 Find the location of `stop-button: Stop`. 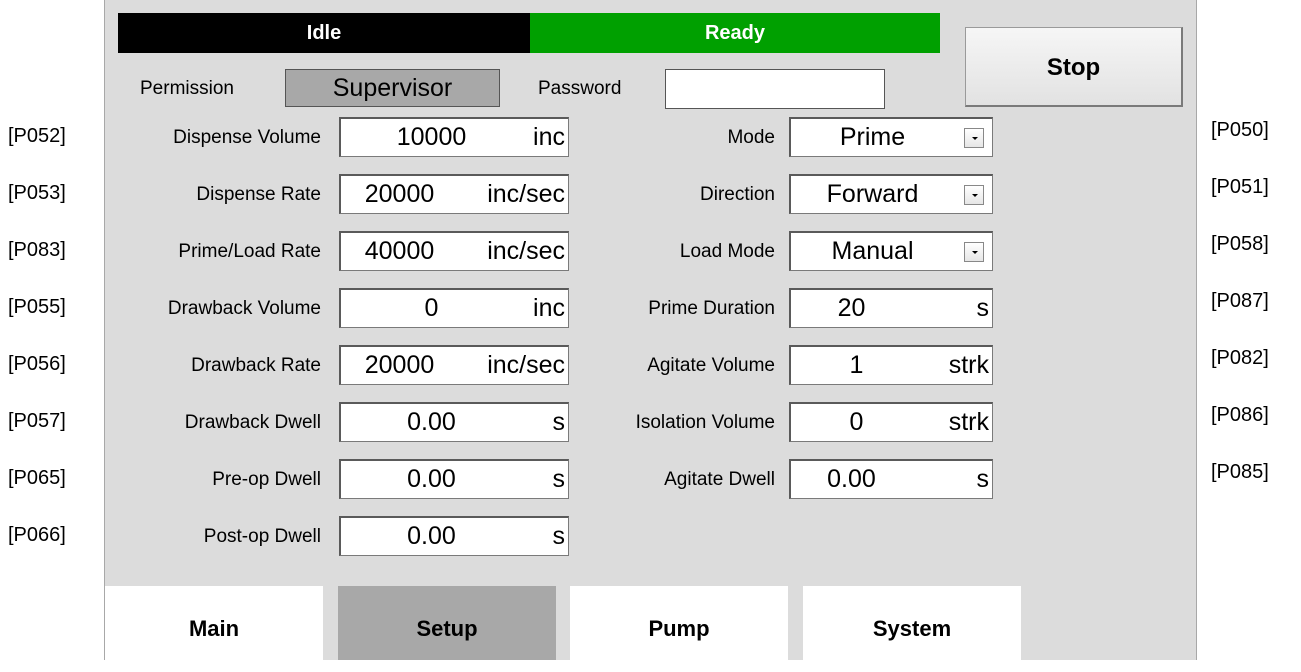

stop-button: Stop is located at coordinates (1074, 67).